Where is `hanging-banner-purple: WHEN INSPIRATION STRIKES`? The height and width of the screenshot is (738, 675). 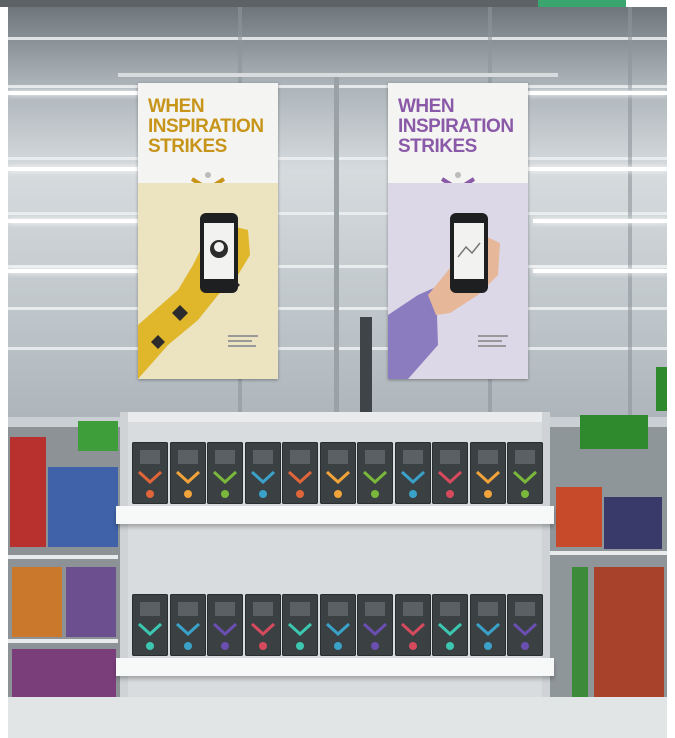 hanging-banner-purple: WHEN INSPIRATION STRIKES is located at coordinates (458, 231).